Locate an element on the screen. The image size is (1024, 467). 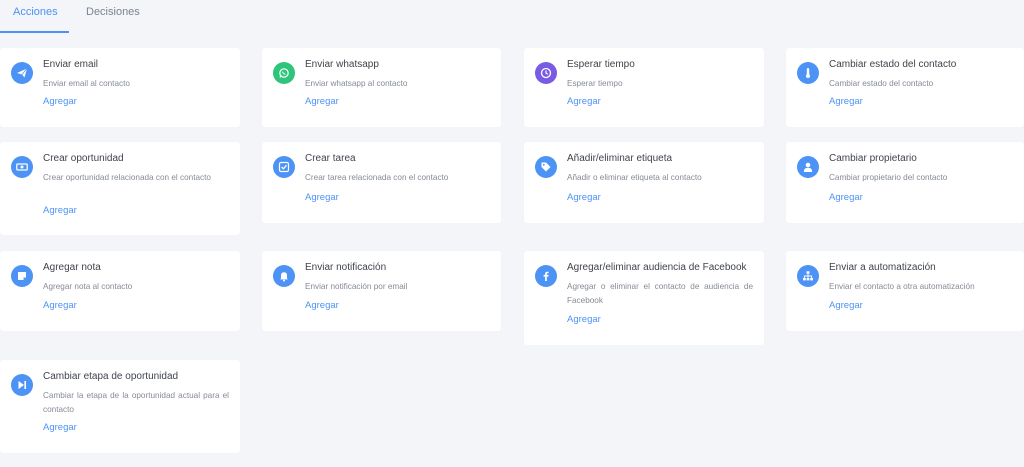
card-description: Enviar el contacto a otra automatización is located at coordinates (902, 286).